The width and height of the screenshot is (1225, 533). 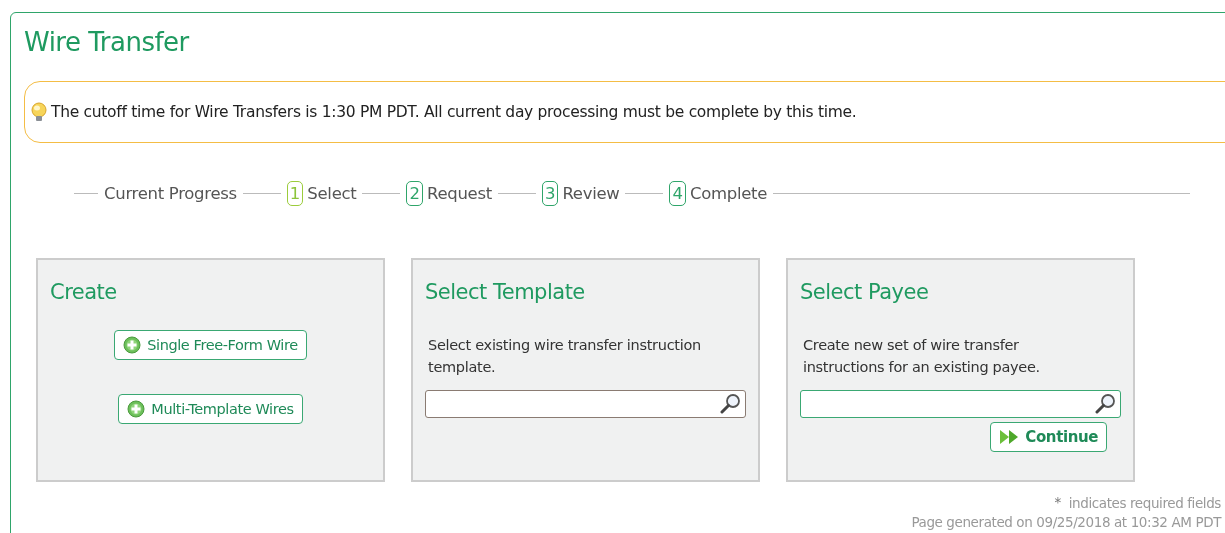 What do you see at coordinates (107, 42) in the screenshot?
I see `page-title: Wire Transfer` at bounding box center [107, 42].